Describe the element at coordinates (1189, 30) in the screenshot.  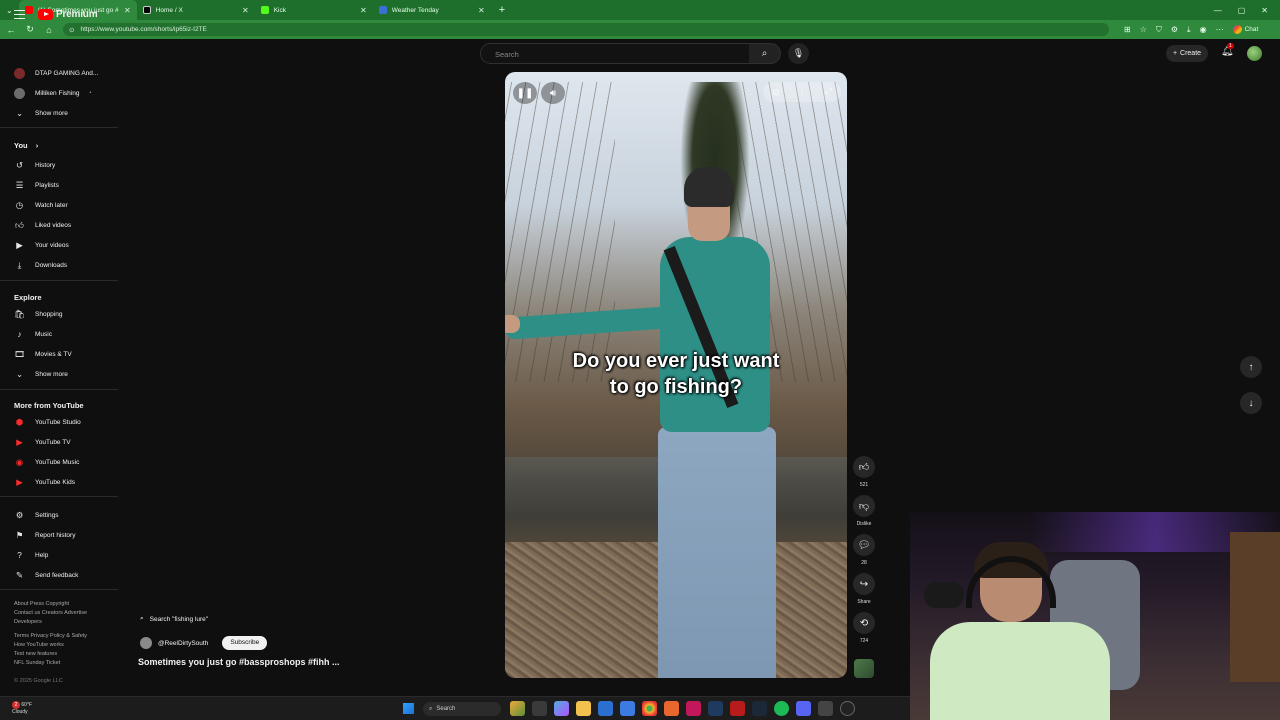
I see `downloads-icon: ⤓` at that location.